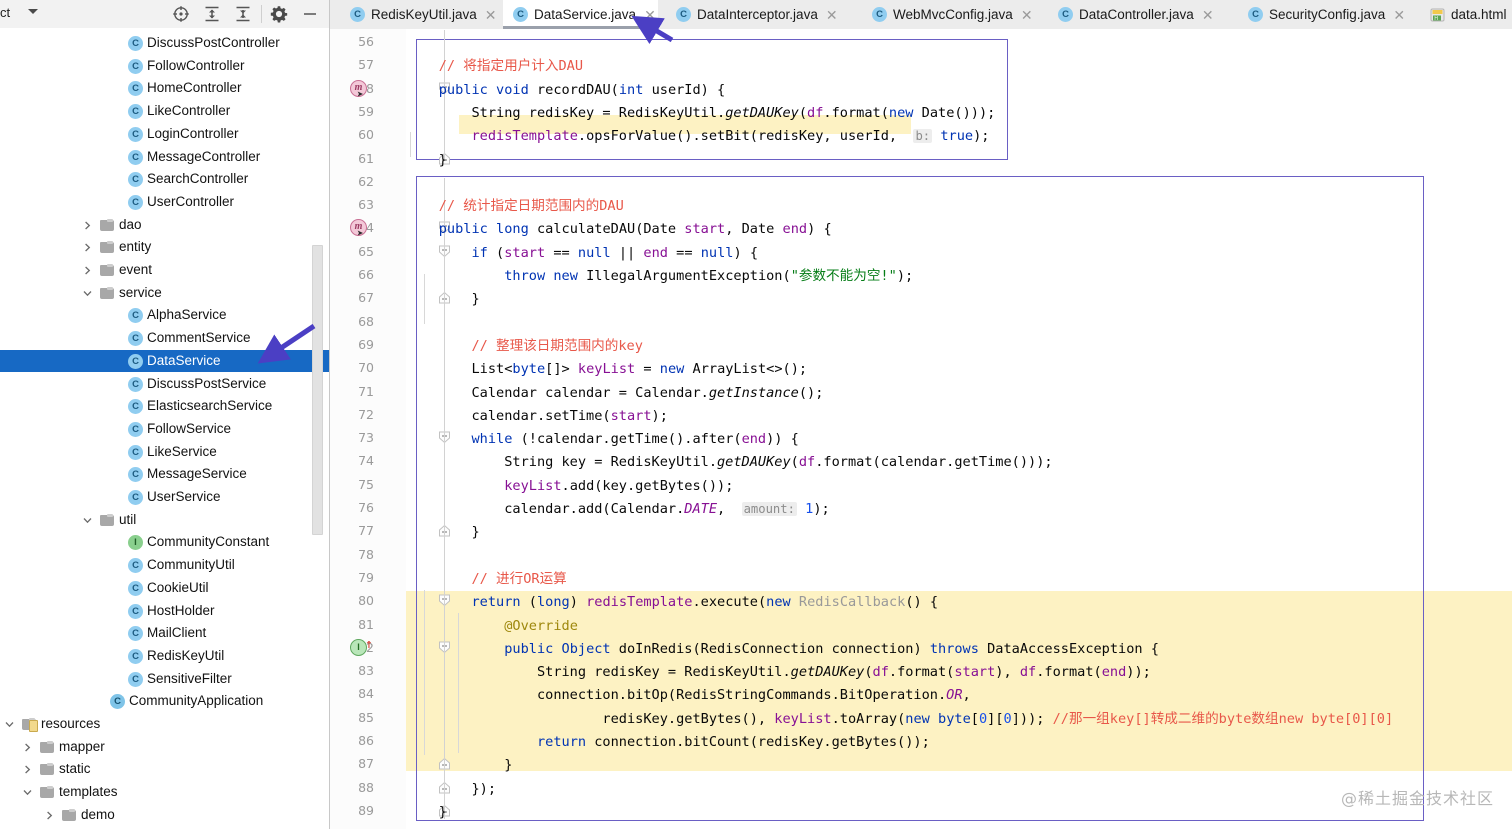 This screenshot has width=1512, height=829. I want to click on tree-item-discusspostservice: C DiscussPostService, so click(165, 384).